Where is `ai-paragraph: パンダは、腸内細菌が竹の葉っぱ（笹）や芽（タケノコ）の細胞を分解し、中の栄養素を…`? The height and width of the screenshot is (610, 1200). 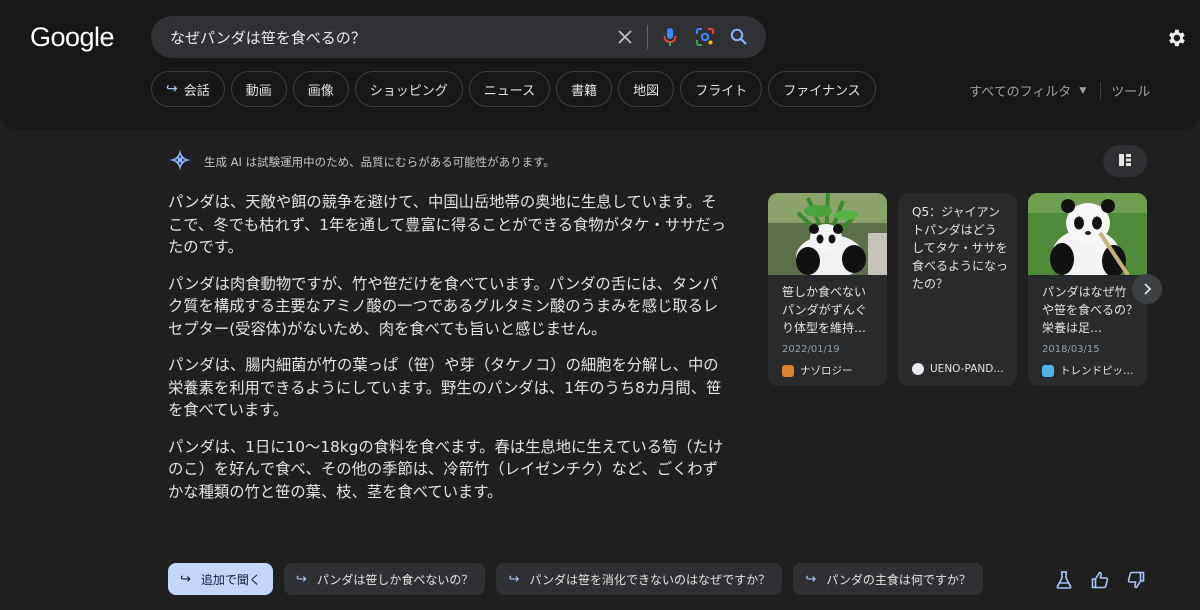
ai-paragraph: パンダは、腸内細菌が竹の葉っぱ（笹）や芽（タケノコ）の細胞を分解し、中の栄養素を… is located at coordinates (445, 387).